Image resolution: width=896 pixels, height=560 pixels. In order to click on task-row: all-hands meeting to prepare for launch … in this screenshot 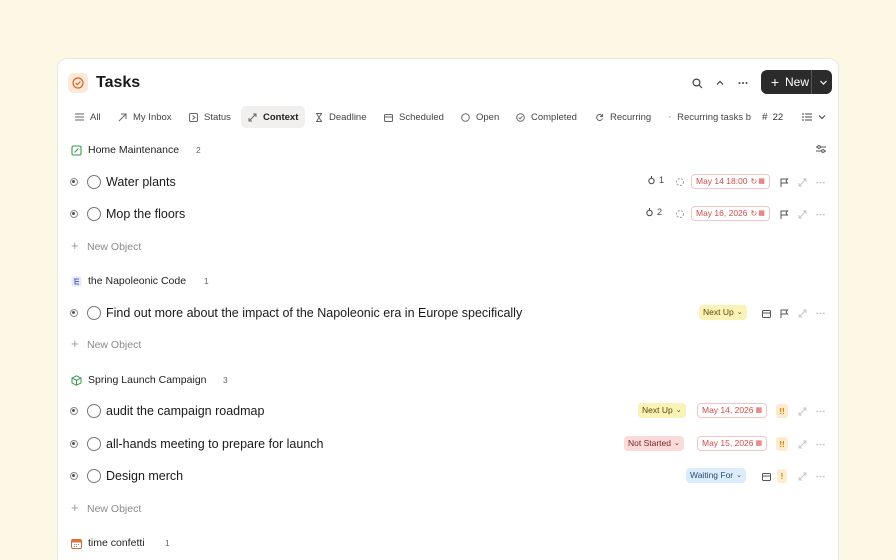, I will do `click(448, 444)`.